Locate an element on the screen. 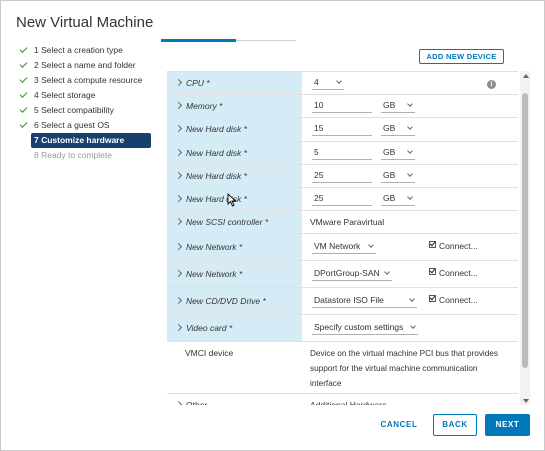  step-6: 6 Select a guest OS is located at coordinates (85, 125).